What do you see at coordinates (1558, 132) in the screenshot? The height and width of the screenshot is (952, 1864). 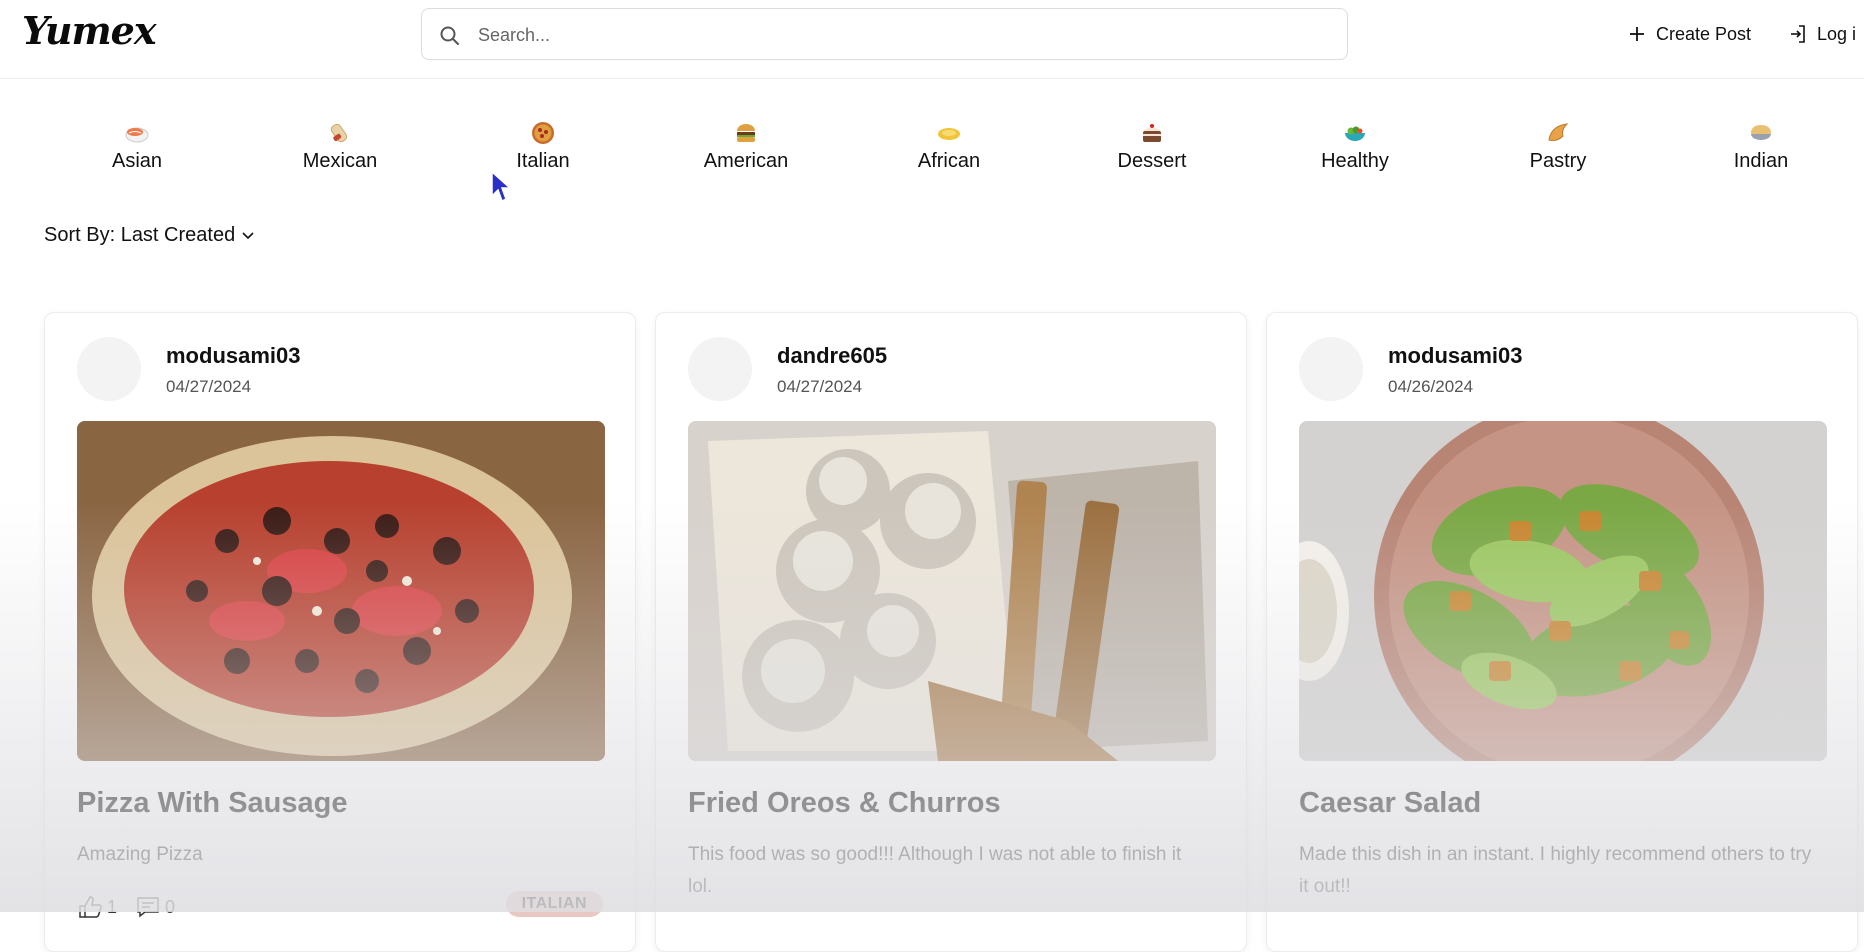 I see `croissant-icon` at bounding box center [1558, 132].